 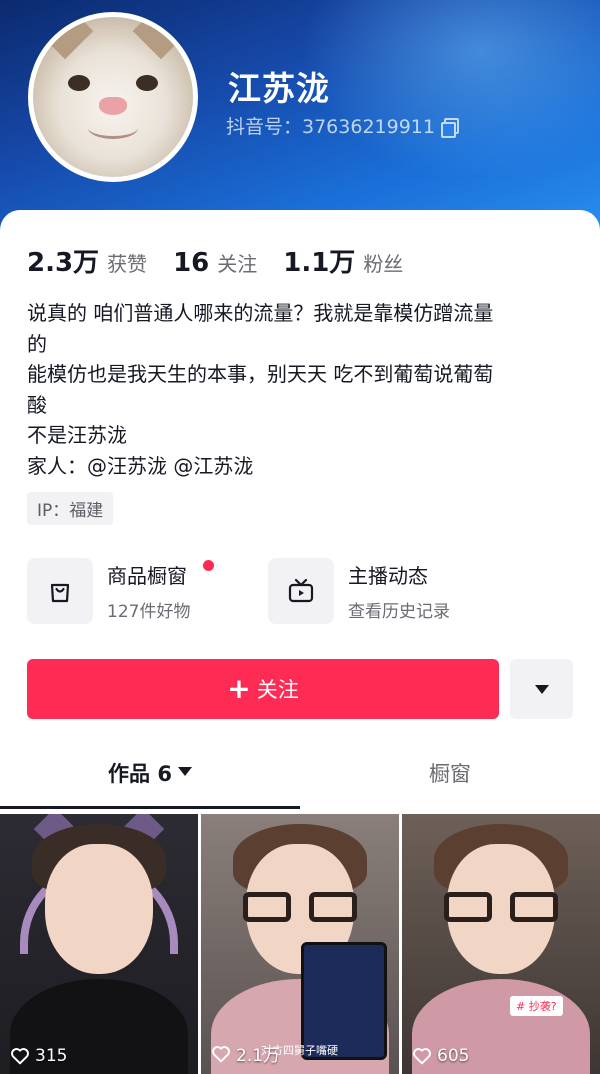 What do you see at coordinates (37, 343) in the screenshot?
I see `bio-line: 的` at bounding box center [37, 343].